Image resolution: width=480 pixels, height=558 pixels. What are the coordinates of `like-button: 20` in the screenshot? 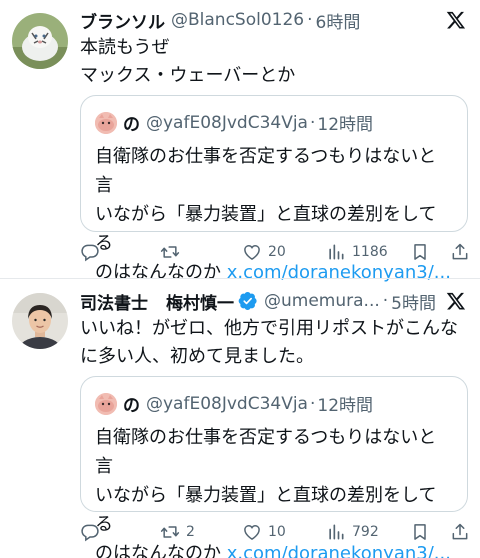 It's located at (264, 252).